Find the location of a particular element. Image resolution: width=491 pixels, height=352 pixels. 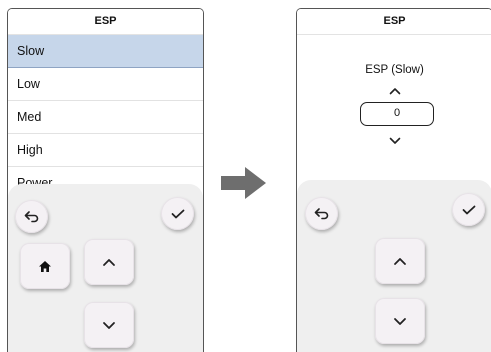

decrease-arrow is located at coordinates (394, 141).